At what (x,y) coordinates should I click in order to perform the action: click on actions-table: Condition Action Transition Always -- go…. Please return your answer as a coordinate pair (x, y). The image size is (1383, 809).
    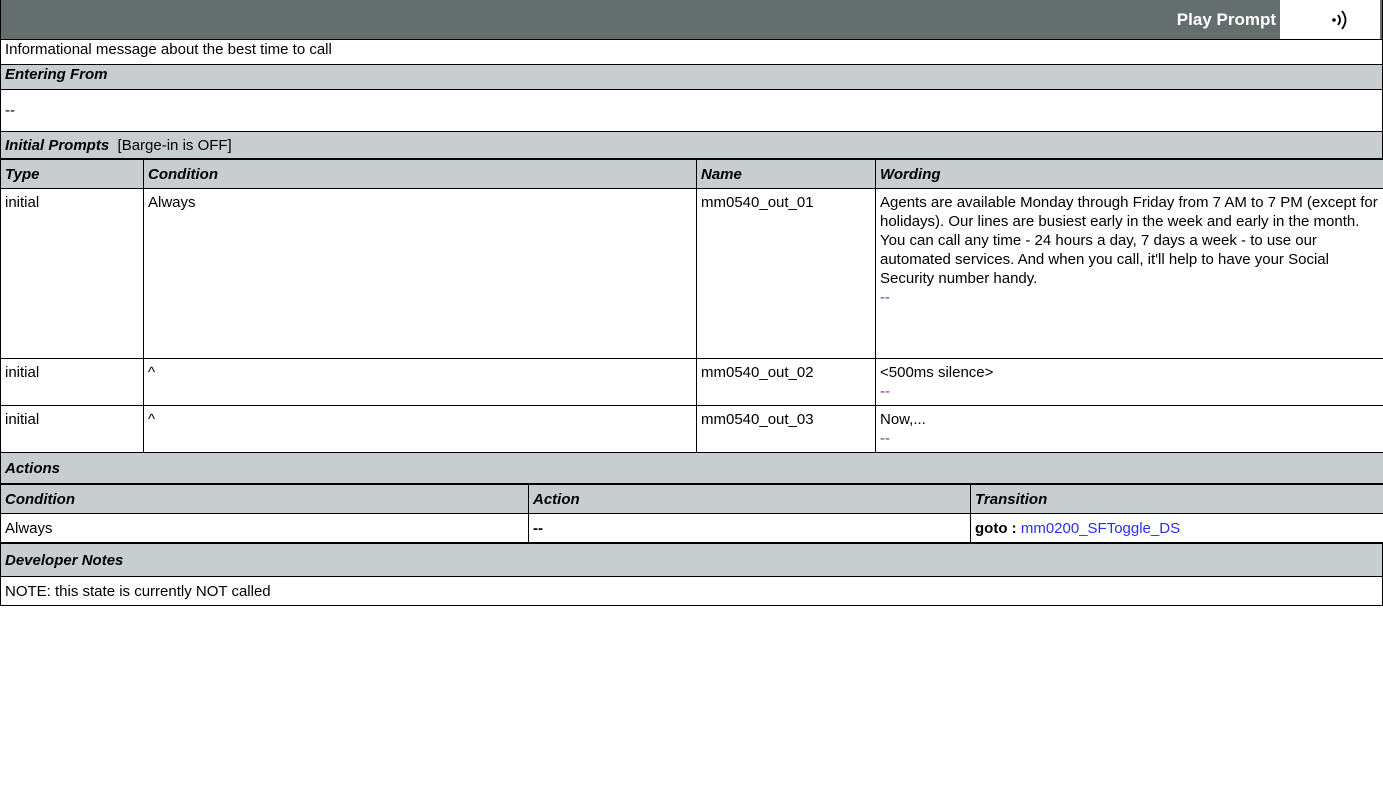
    Looking at the image, I should click on (691, 513).